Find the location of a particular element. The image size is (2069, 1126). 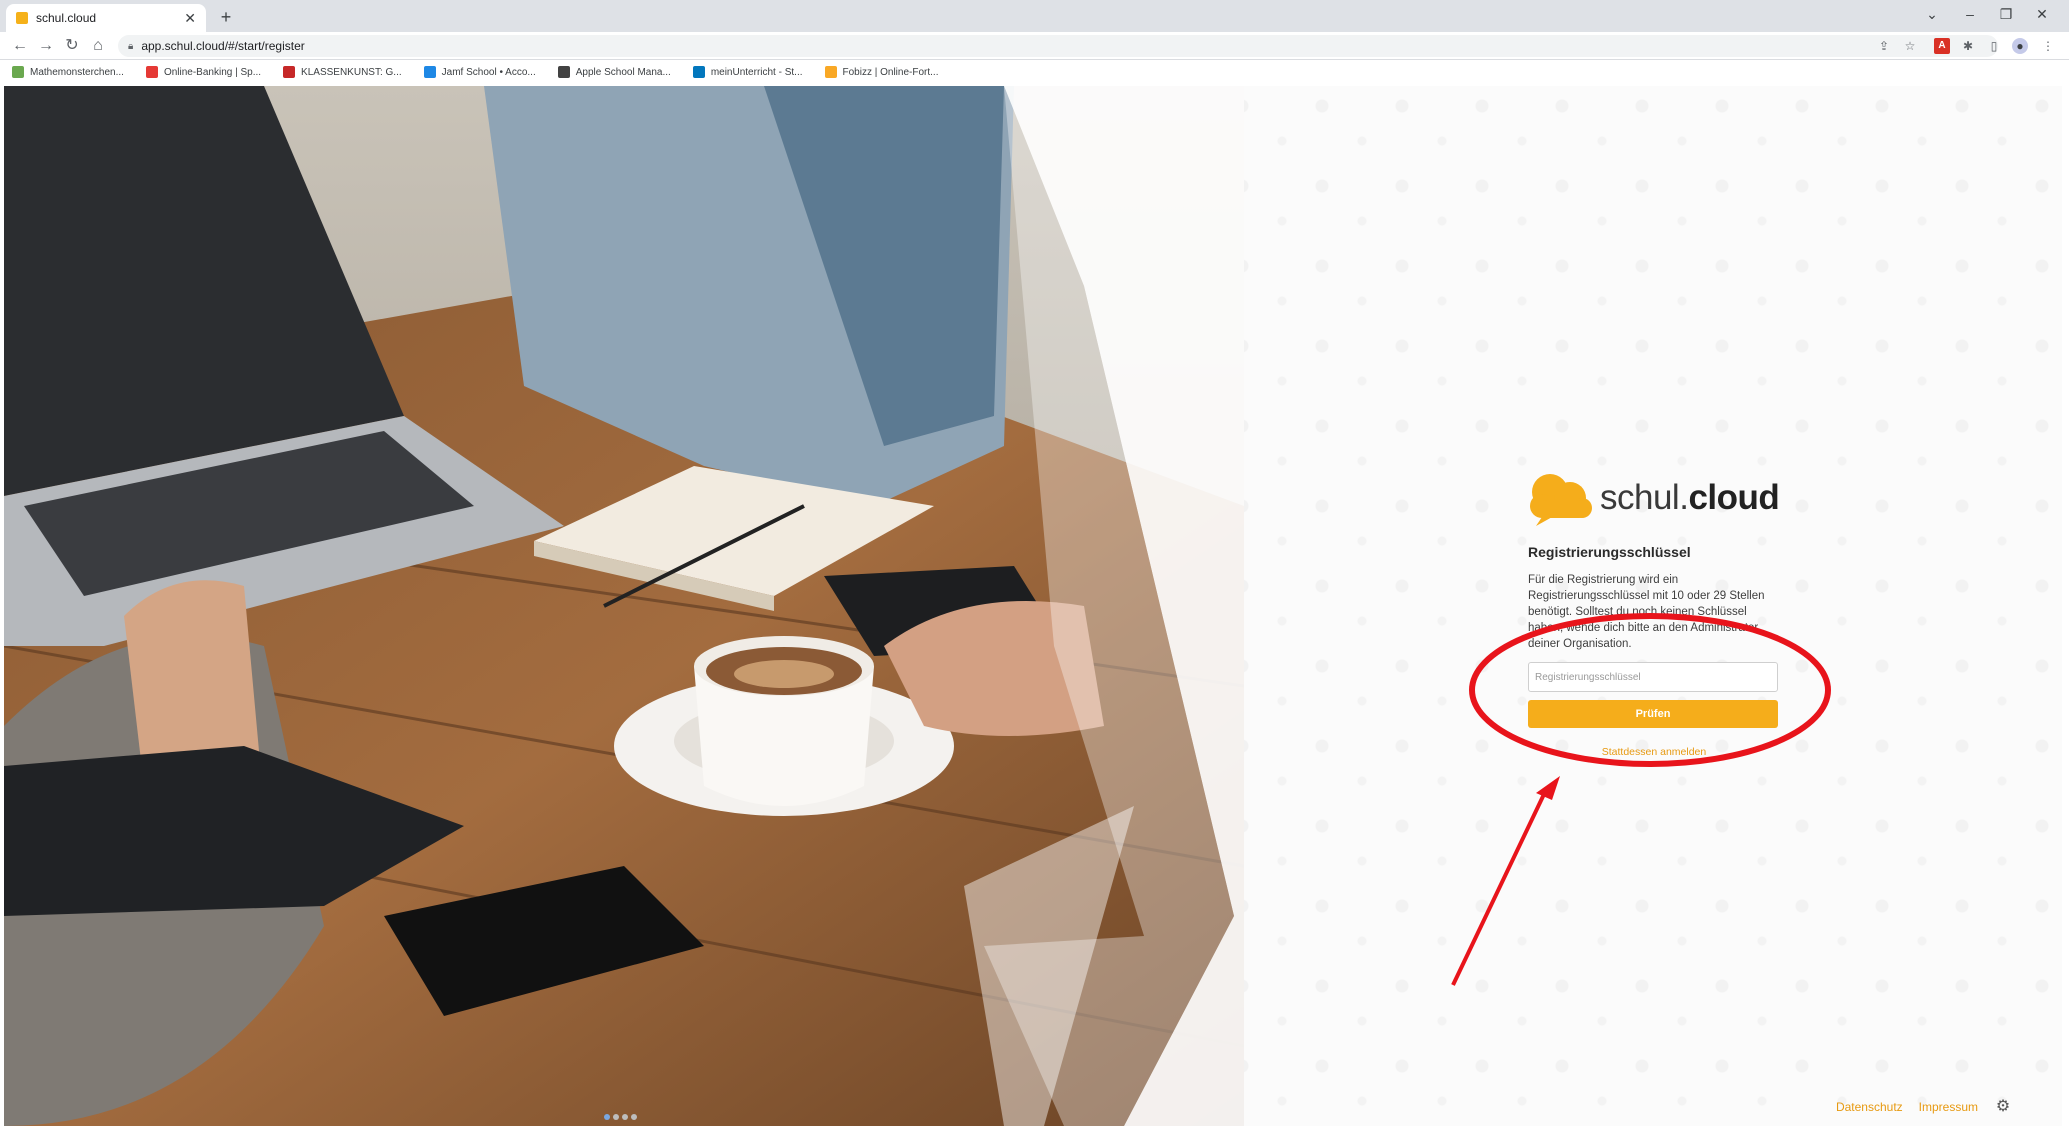

tab-close-icon: ✕ is located at coordinates (190, 18).